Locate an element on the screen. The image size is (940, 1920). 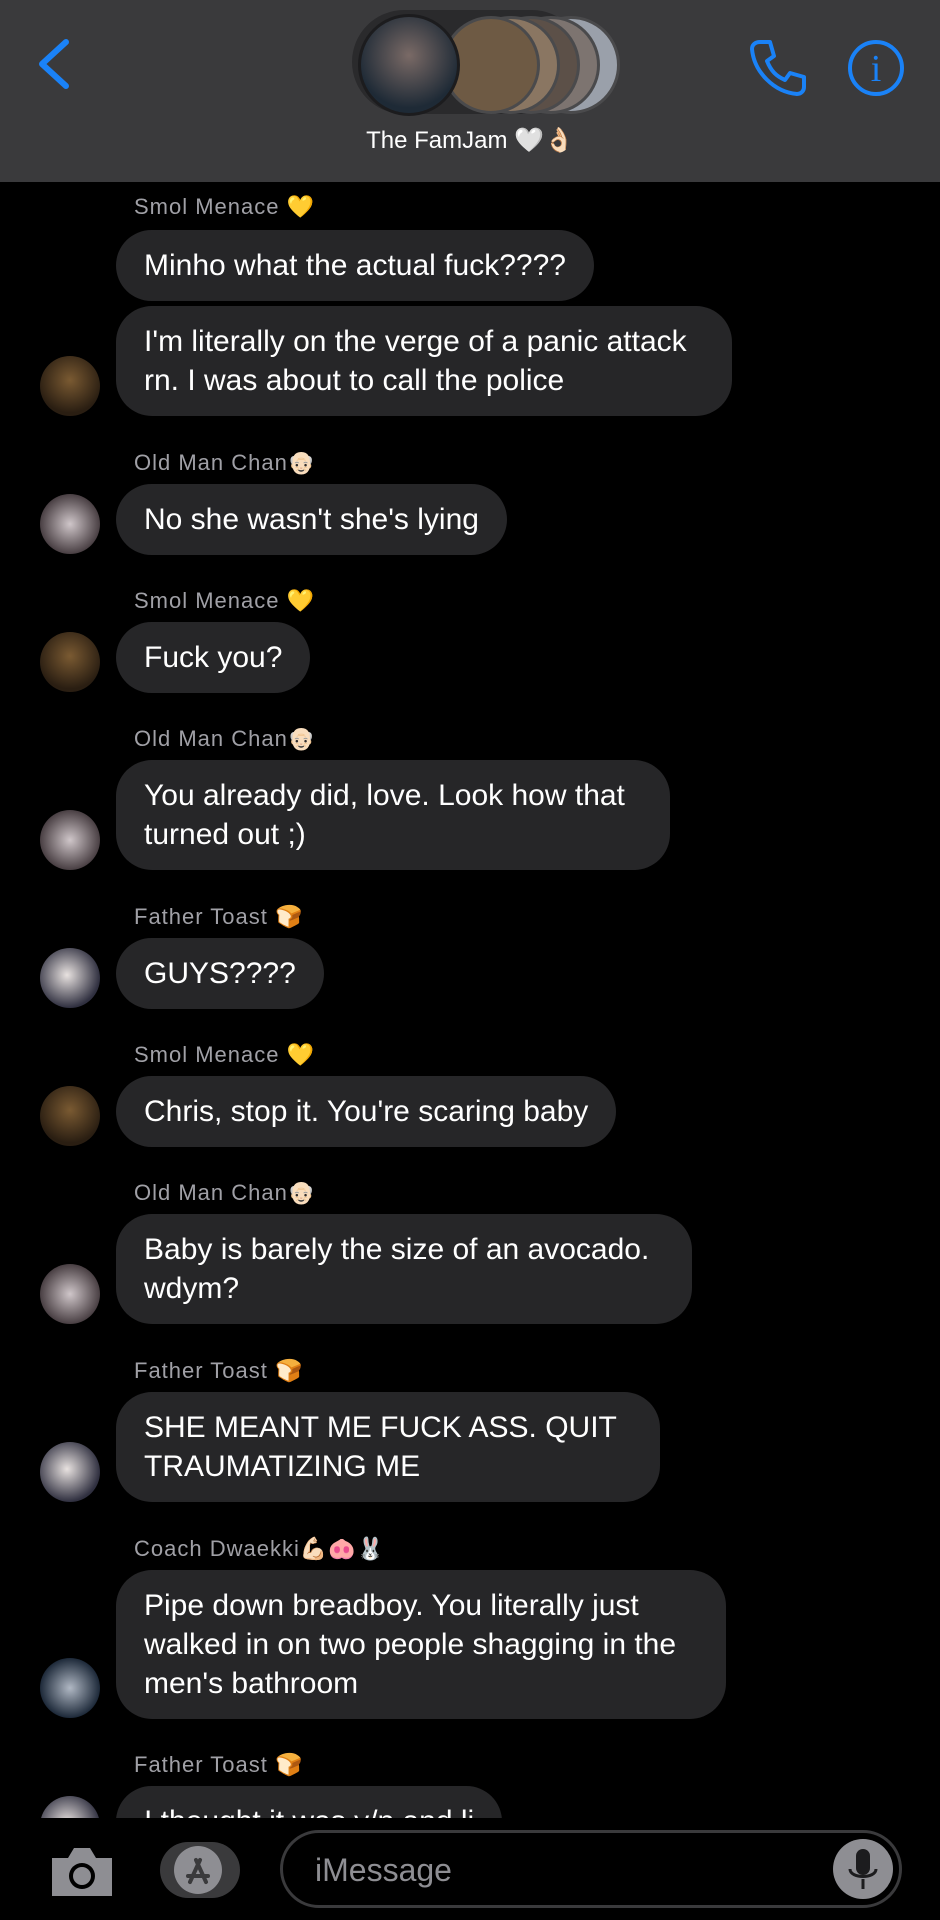
message-bubble: GUYS???? is located at coordinates (220, 973).